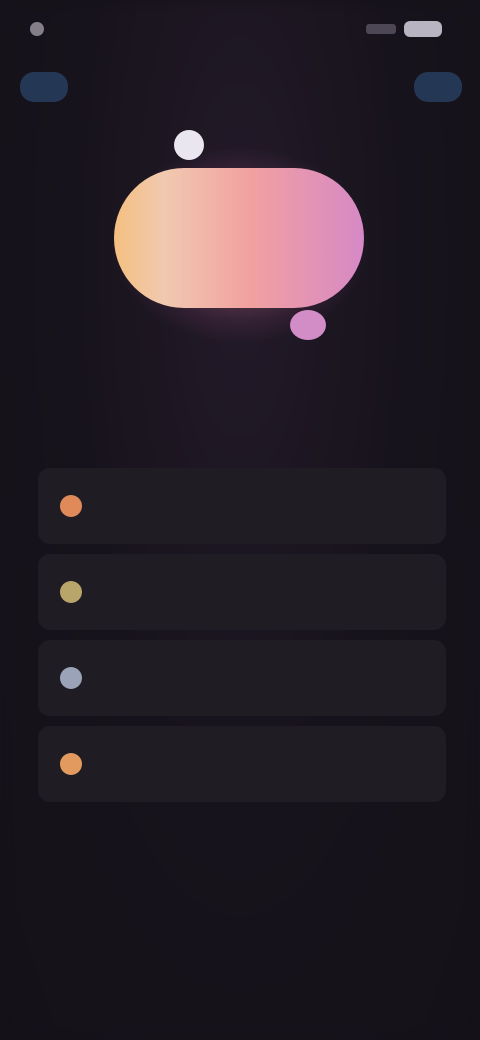 This screenshot has width=480, height=1040. I want to click on status-right, so click(408, 29).